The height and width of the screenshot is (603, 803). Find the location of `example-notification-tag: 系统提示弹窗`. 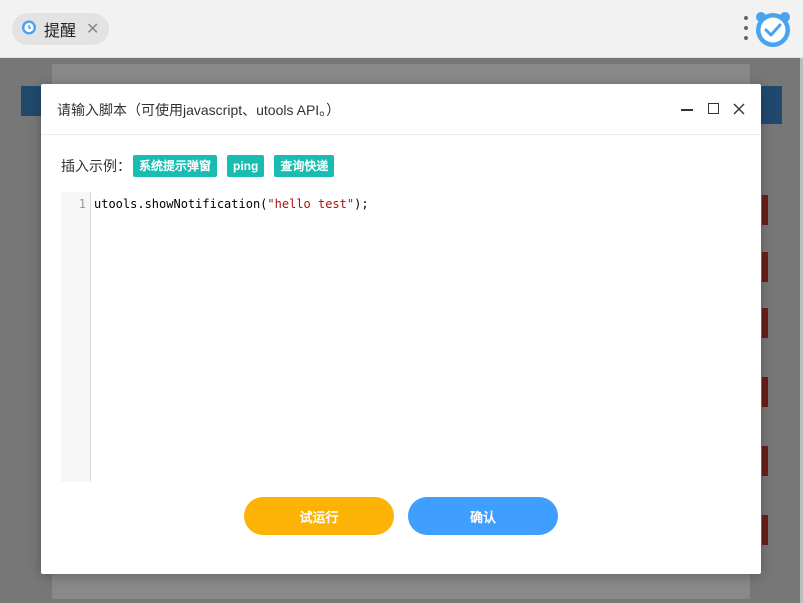

example-notification-tag: 系统提示弹窗 is located at coordinates (175, 166).